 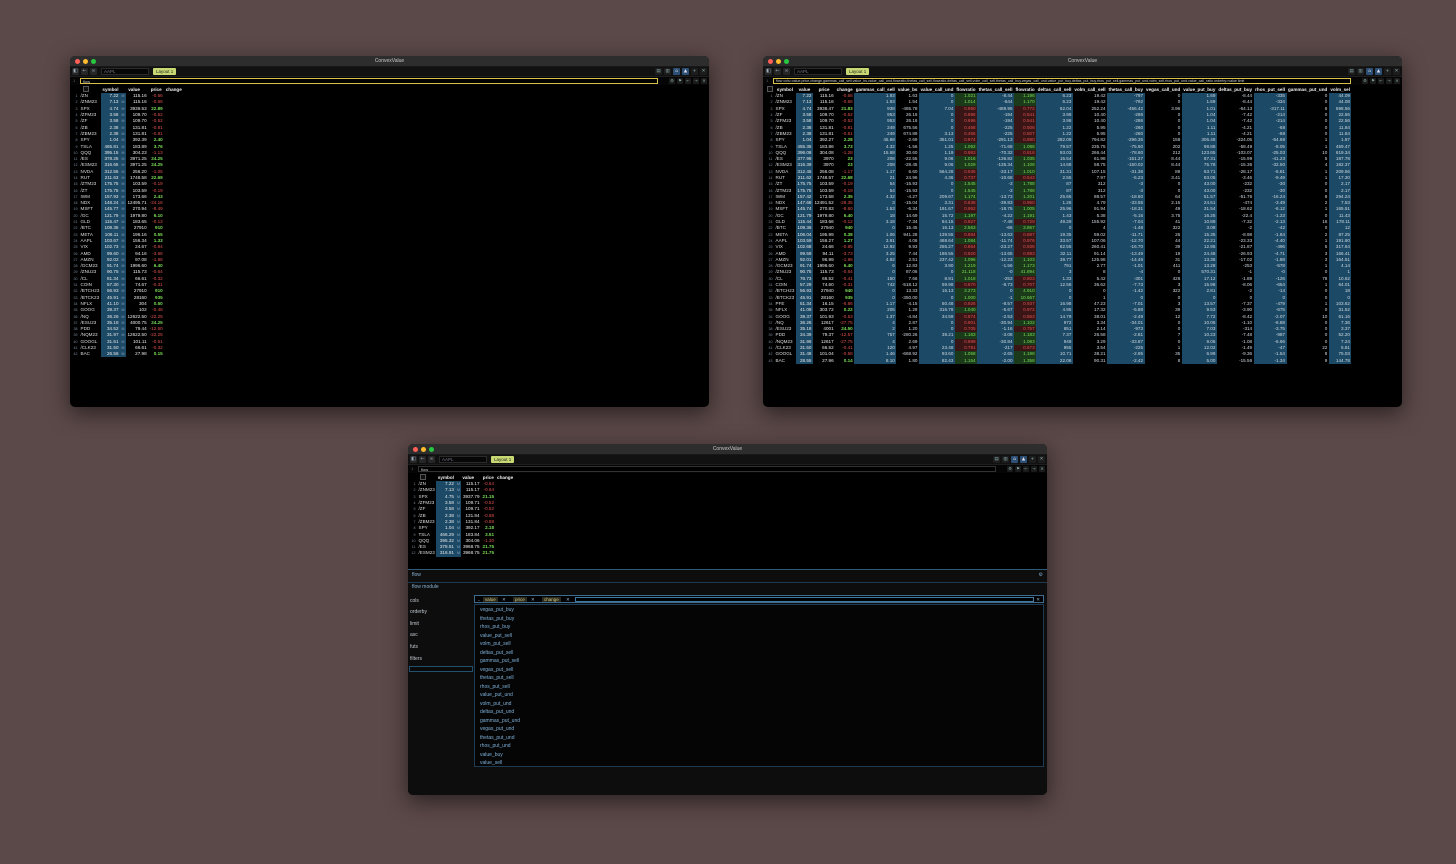 What do you see at coordinates (496, 695) in the screenshot?
I see `dropdown-option: value_put_und` at bounding box center [496, 695].